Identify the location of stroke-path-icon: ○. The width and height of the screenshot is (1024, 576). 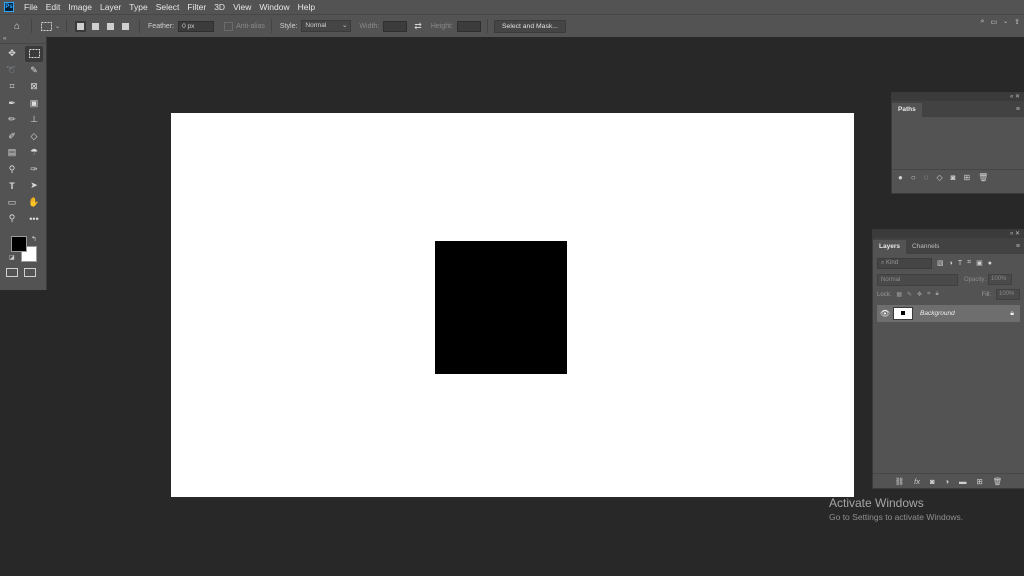
(913, 177).